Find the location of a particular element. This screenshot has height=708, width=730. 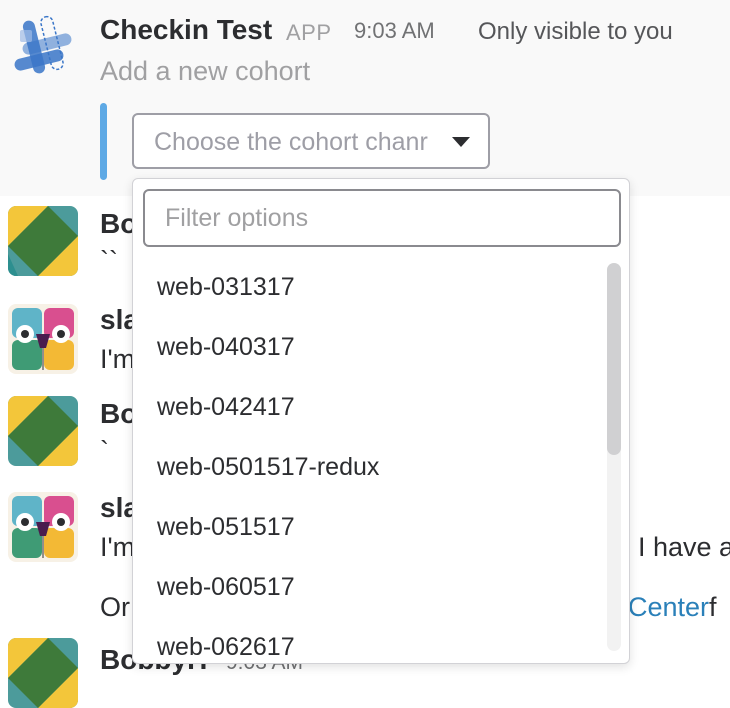

message-text: Add a new cohort is located at coordinates (205, 71).